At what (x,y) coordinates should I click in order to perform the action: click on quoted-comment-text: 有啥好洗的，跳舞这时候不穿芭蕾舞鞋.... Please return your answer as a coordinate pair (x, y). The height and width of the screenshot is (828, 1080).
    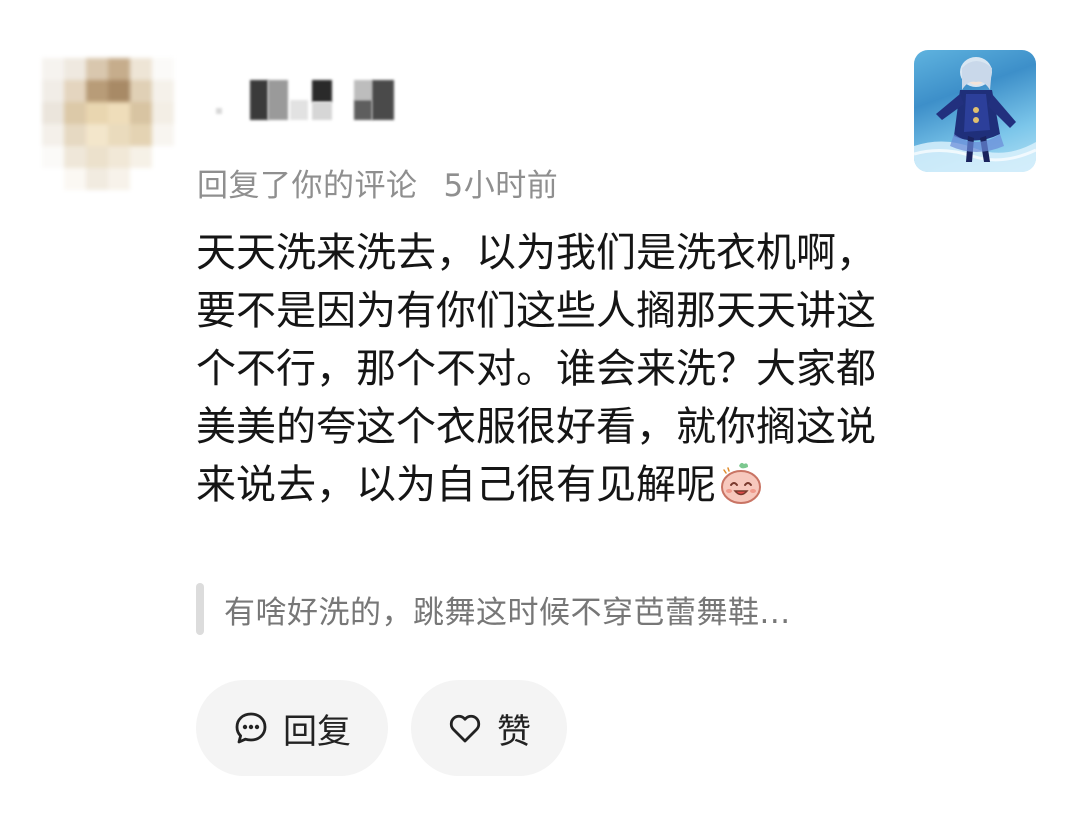
    Looking at the image, I should click on (507, 612).